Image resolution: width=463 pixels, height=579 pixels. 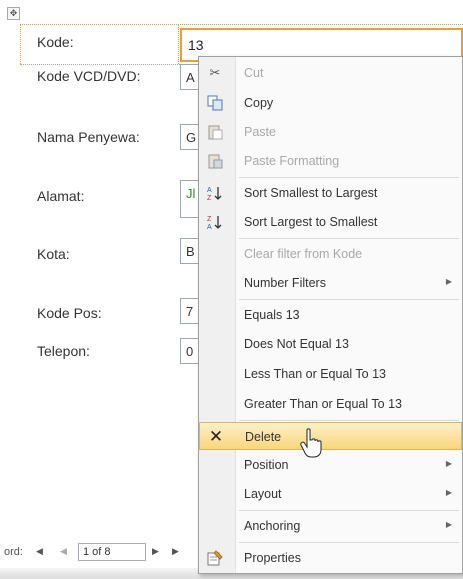 What do you see at coordinates (215, 72) in the screenshot?
I see `scissors-icon: ✂` at bounding box center [215, 72].